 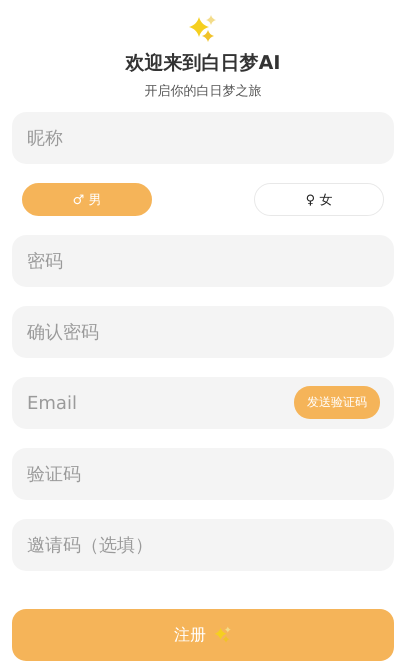 What do you see at coordinates (319, 199) in the screenshot?
I see `gender-option: ♀ 女` at bounding box center [319, 199].